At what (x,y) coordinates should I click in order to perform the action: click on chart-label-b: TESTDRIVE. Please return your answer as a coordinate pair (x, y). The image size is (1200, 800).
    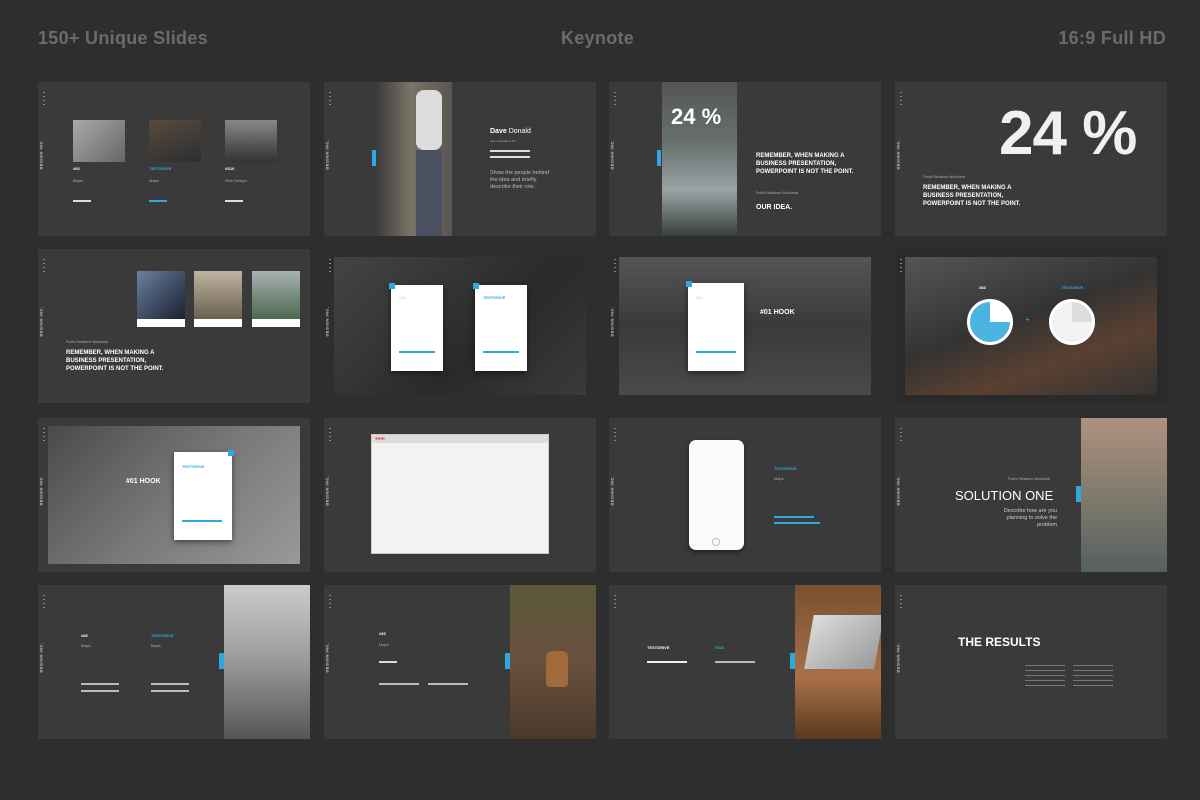
    Looking at the image, I should click on (1072, 287).